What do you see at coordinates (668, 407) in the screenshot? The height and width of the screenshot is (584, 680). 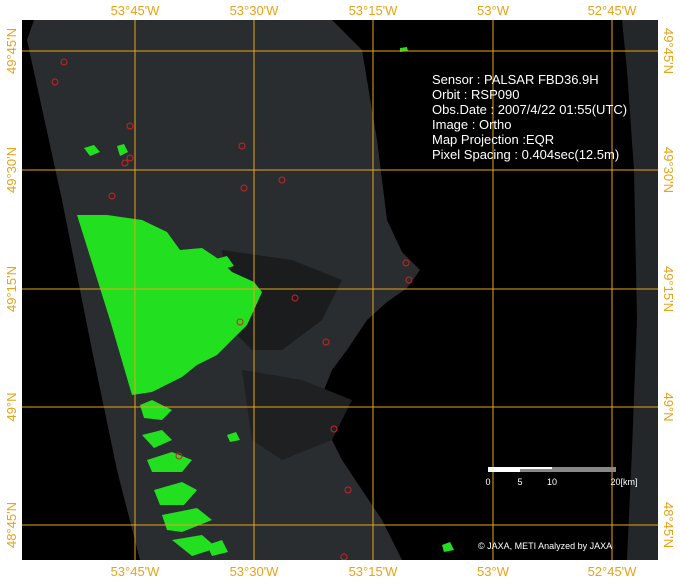 I see `latitude-label-right: 49°N` at bounding box center [668, 407].